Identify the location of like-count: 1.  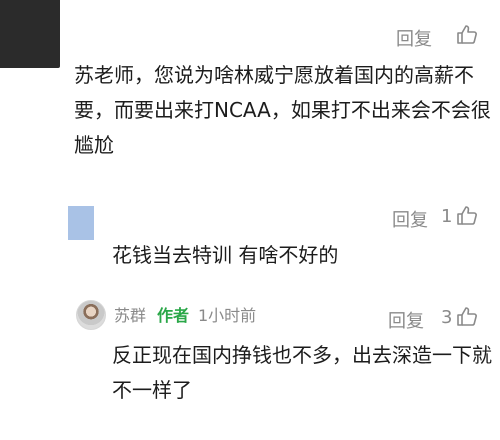
(447, 216).